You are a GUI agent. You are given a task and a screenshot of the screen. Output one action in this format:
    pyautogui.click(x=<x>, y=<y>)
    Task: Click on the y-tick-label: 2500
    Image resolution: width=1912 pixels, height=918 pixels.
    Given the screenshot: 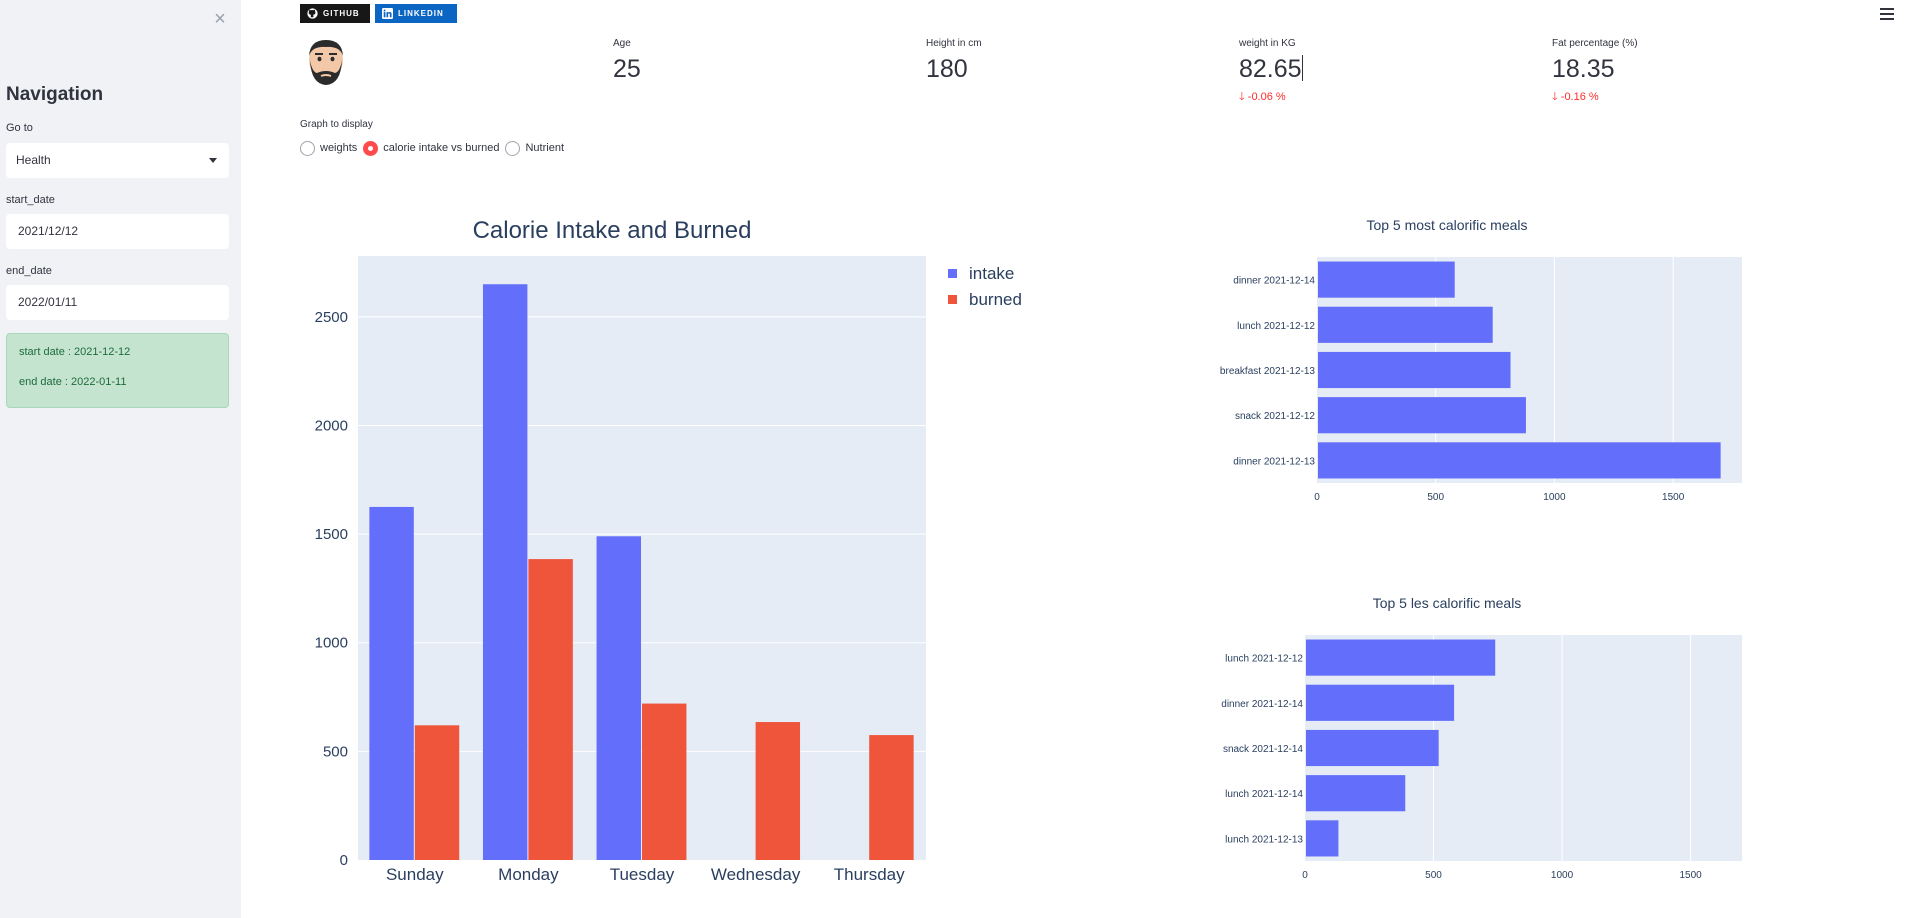 What is the action you would take?
    pyautogui.click(x=331, y=317)
    